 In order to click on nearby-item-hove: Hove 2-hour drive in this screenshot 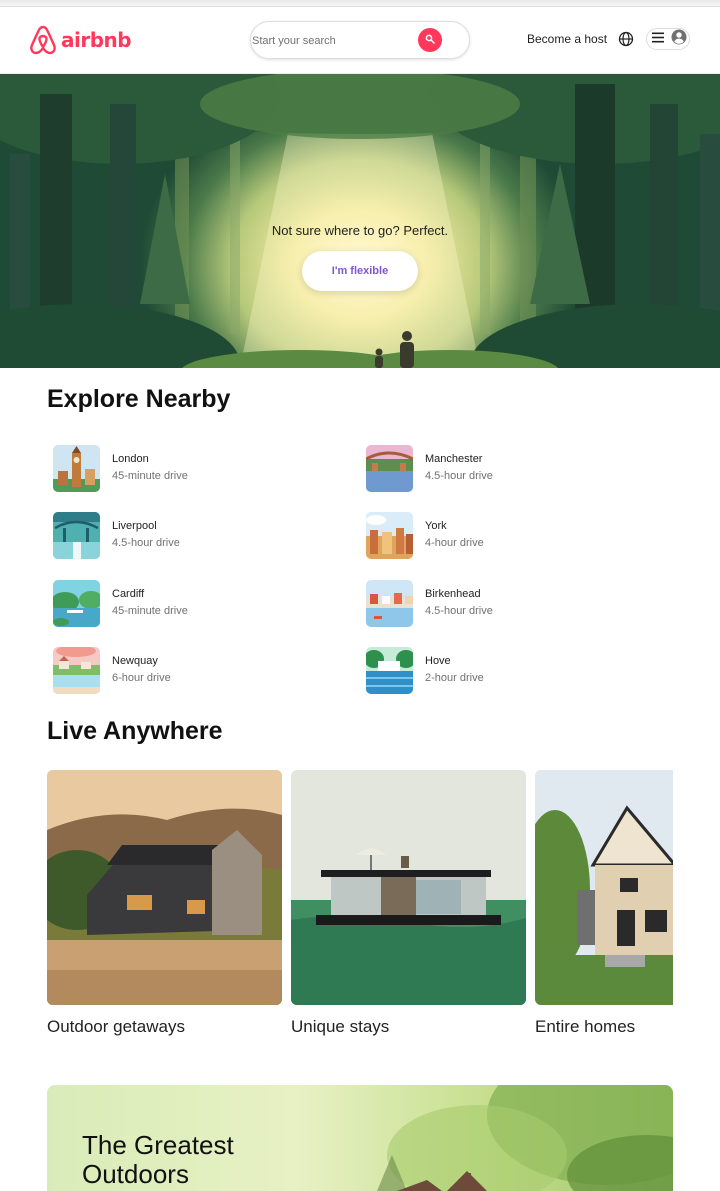, I will do `click(496, 670)`.